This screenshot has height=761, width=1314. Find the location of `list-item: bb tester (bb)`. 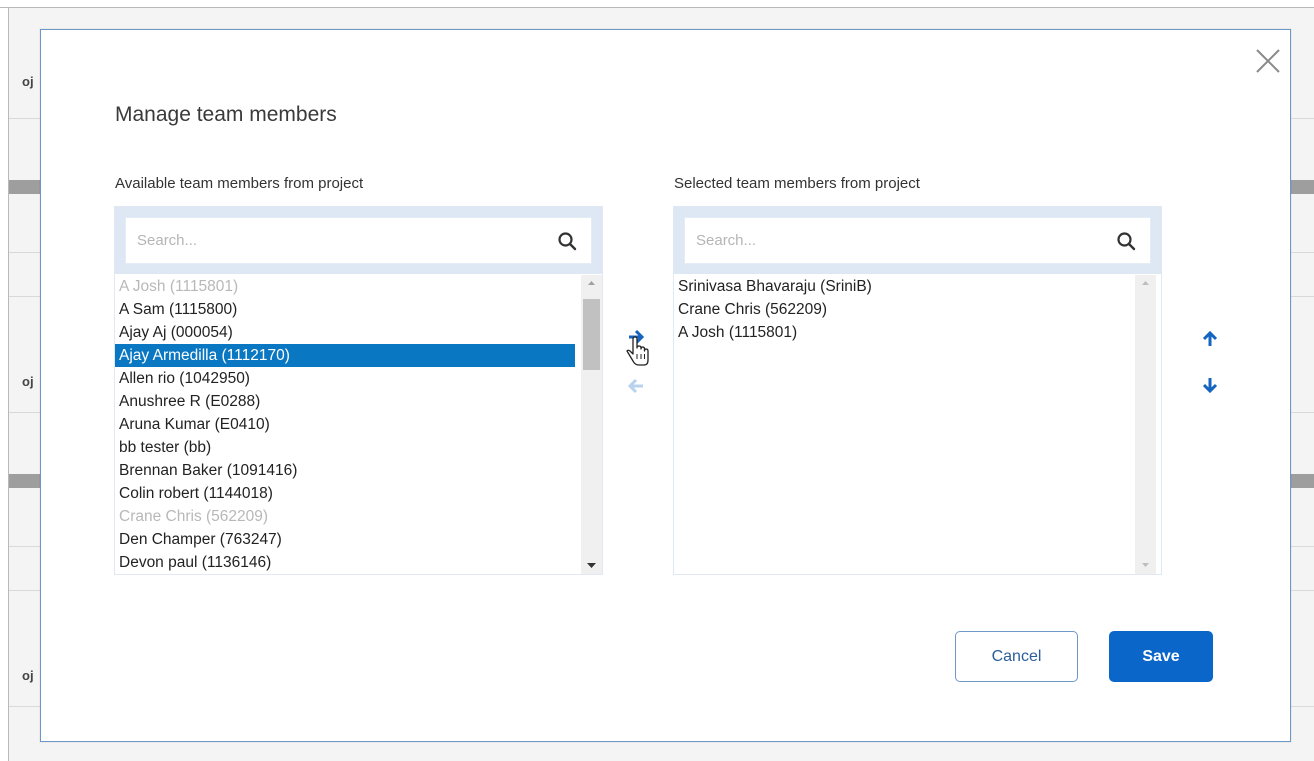

list-item: bb tester (bb) is located at coordinates (345, 447).